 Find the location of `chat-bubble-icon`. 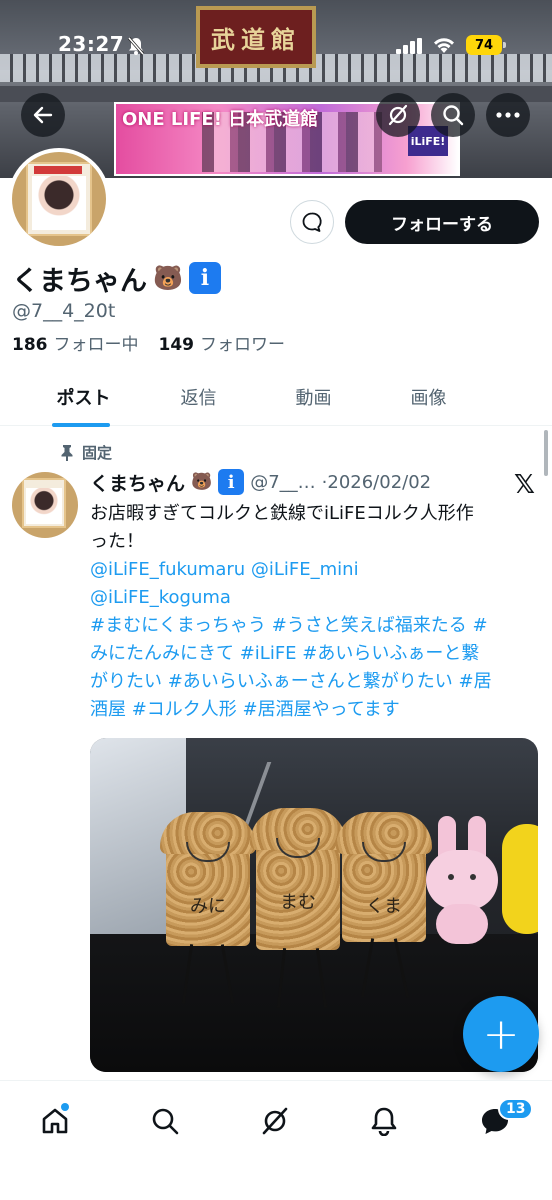

chat-bubble-icon is located at coordinates (312, 222).